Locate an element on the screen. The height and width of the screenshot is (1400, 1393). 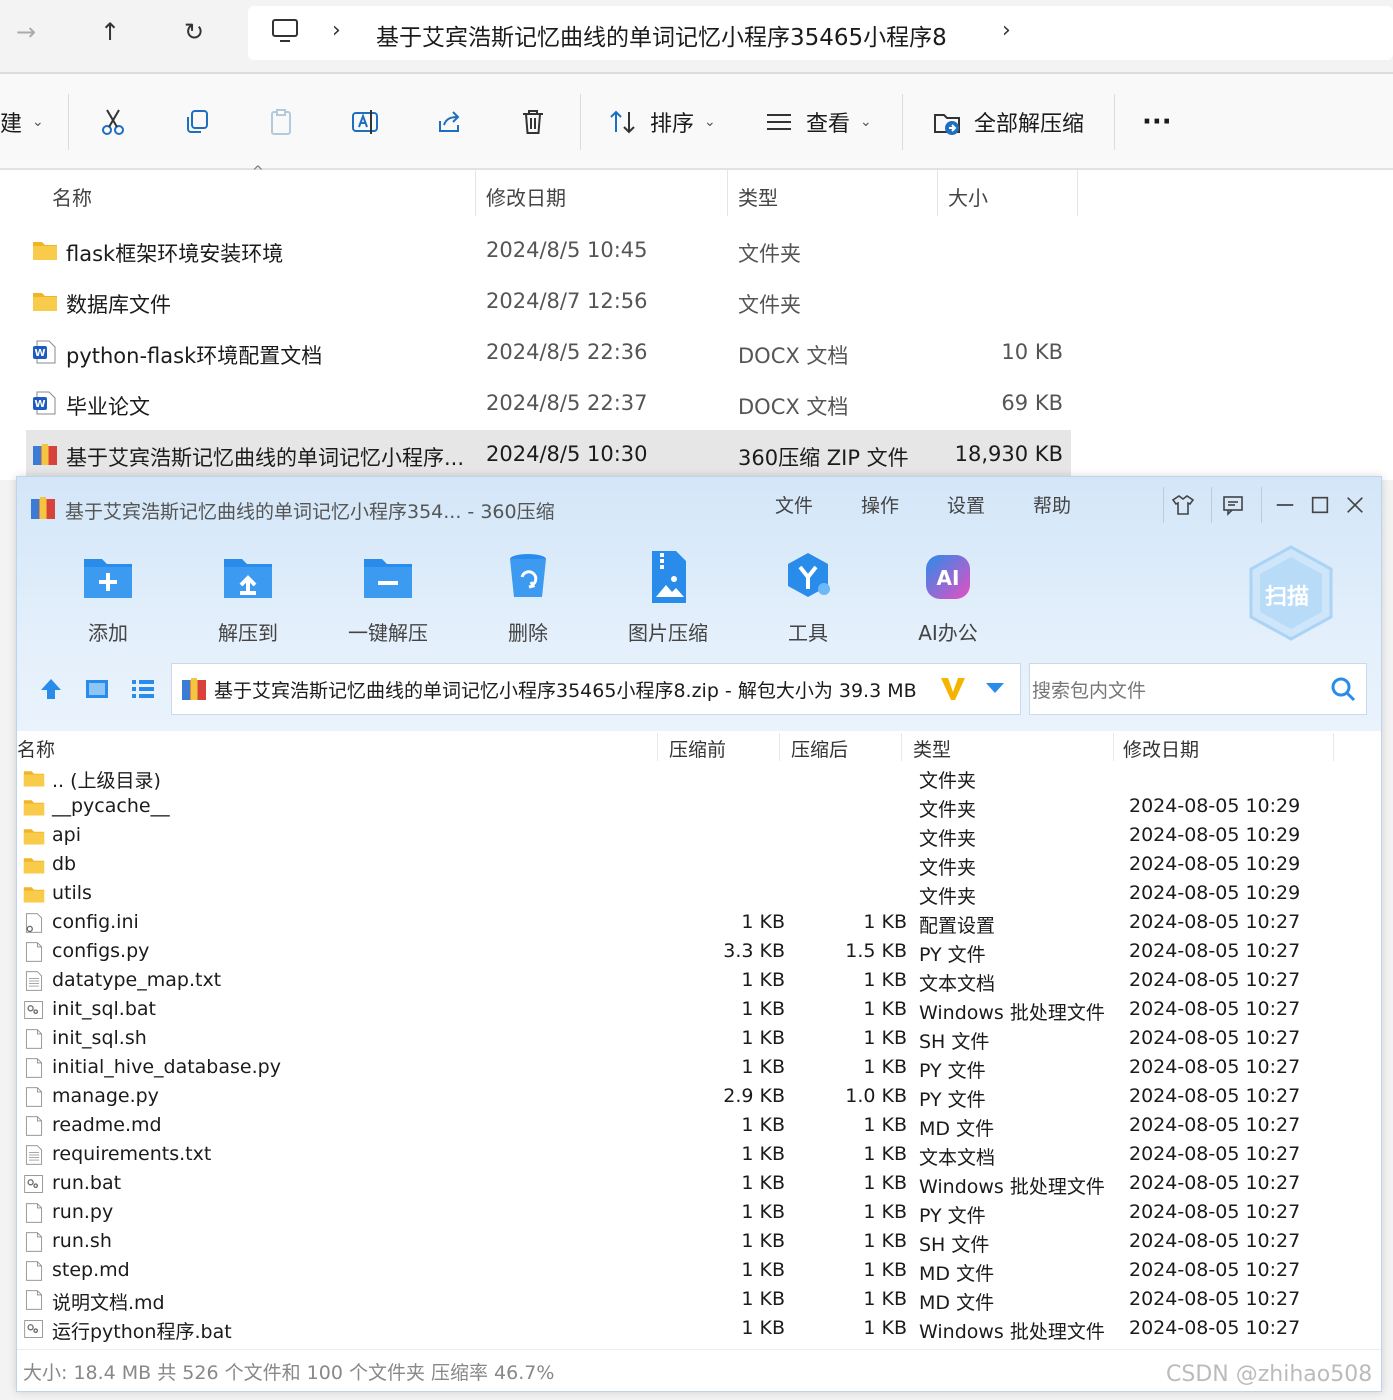
menu-operation: 操作 is located at coordinates (880, 504).